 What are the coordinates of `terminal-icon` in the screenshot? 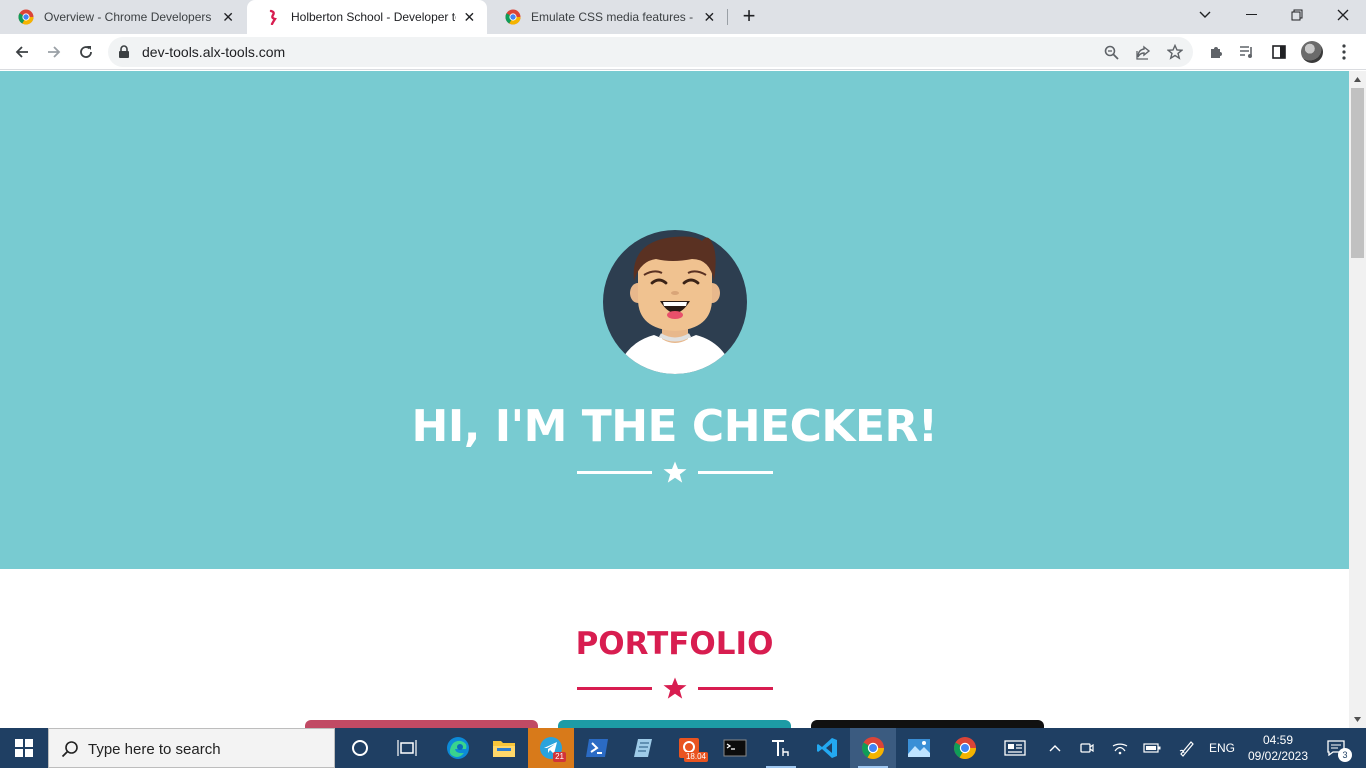 It's located at (735, 748).